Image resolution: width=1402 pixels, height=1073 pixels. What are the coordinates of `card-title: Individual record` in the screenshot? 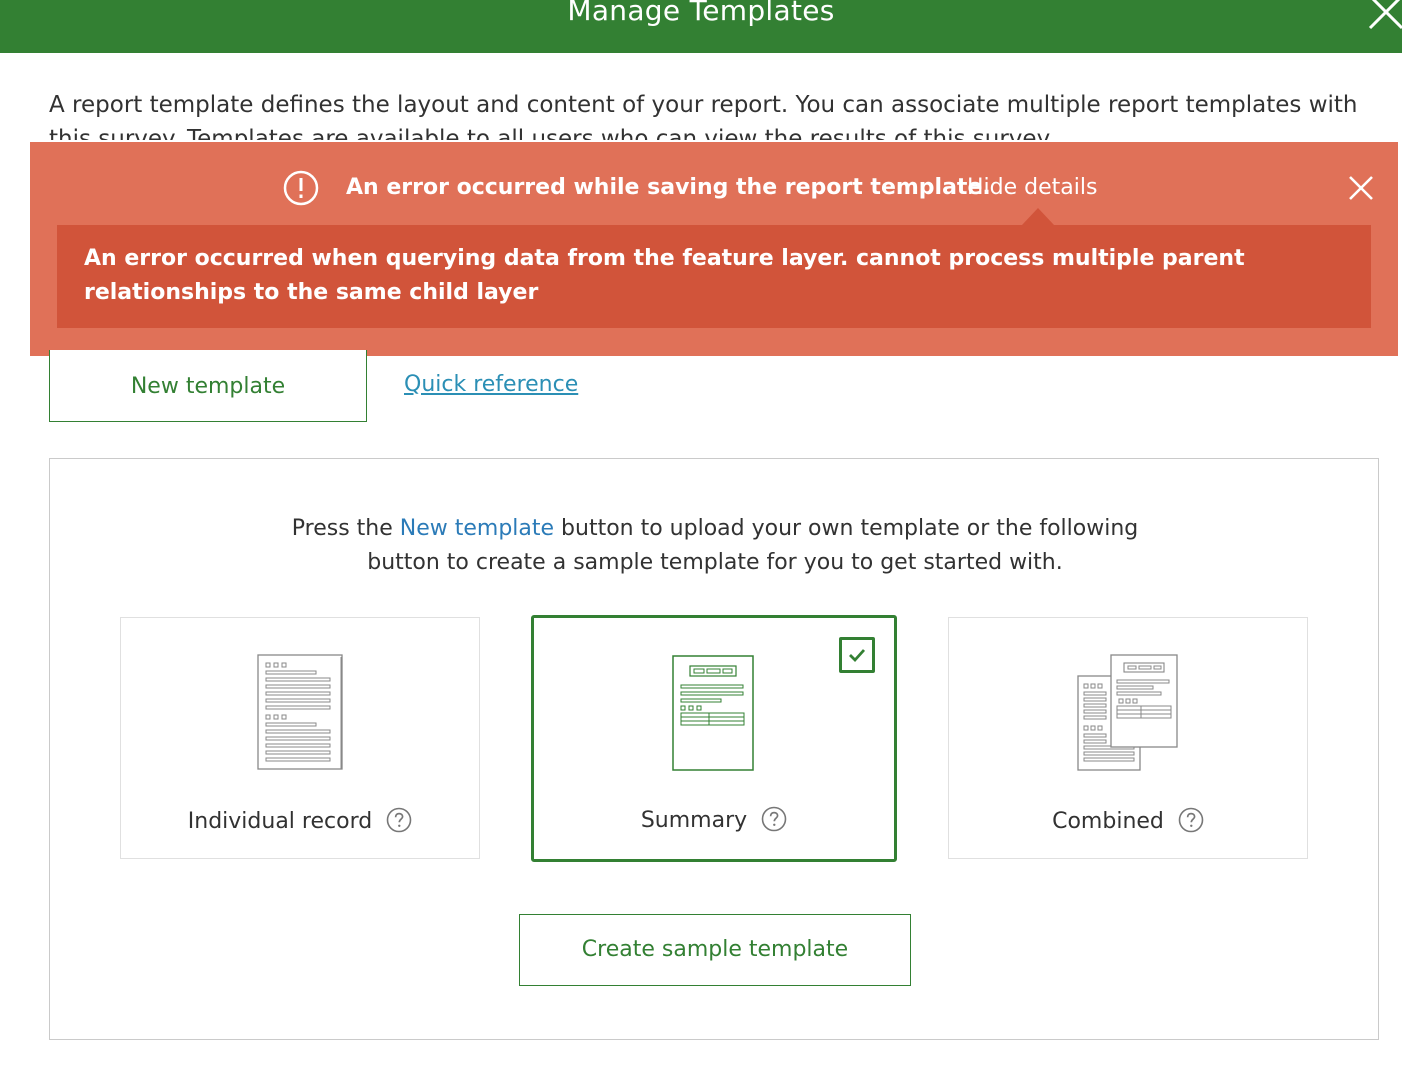 It's located at (280, 821).